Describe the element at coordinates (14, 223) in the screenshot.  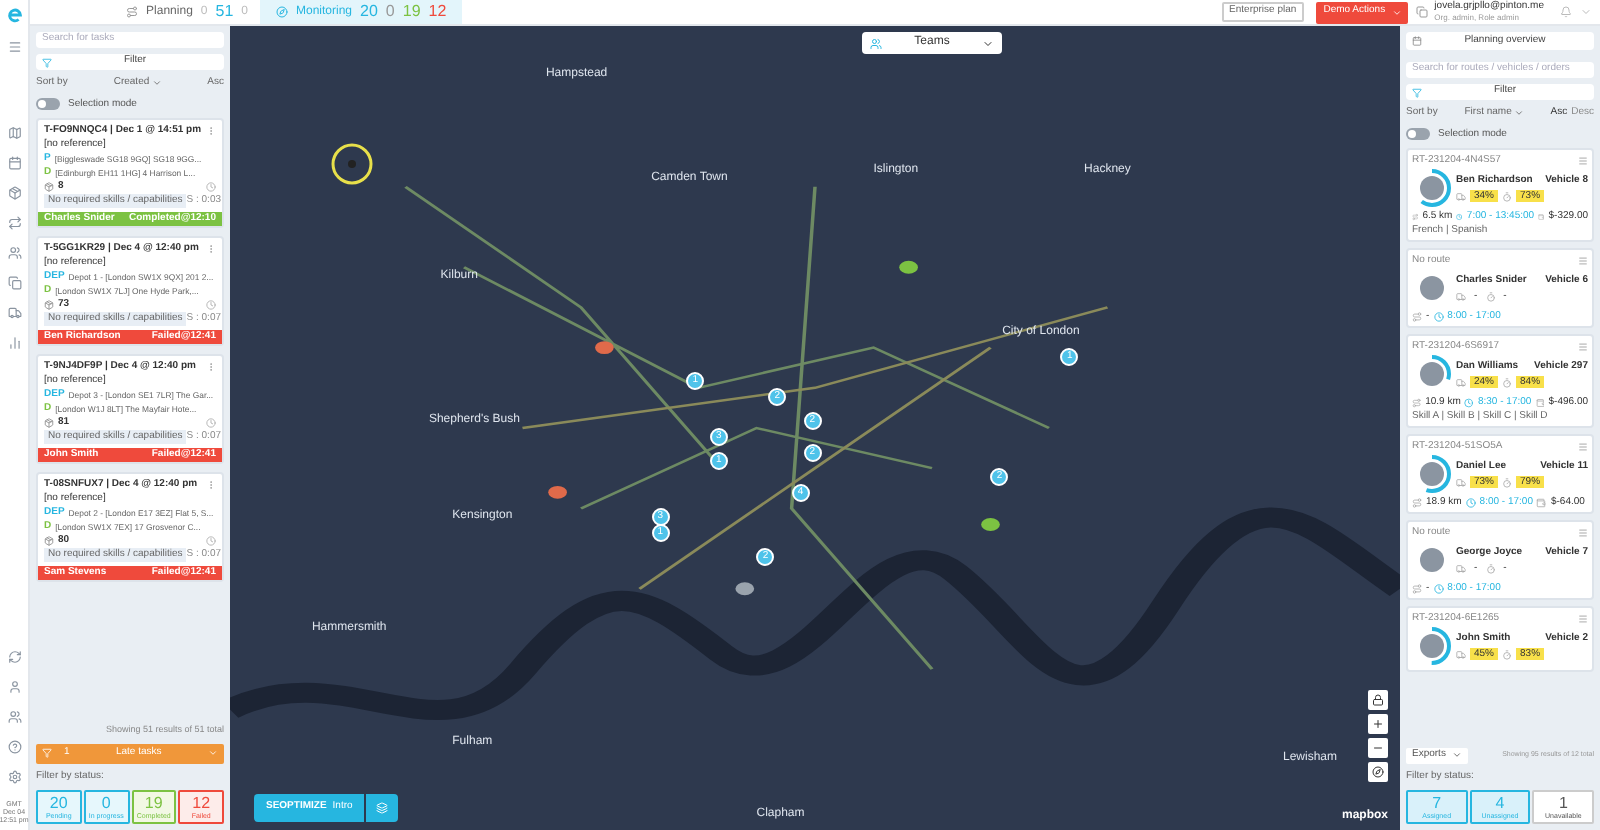
I see `repeat-icon` at that location.